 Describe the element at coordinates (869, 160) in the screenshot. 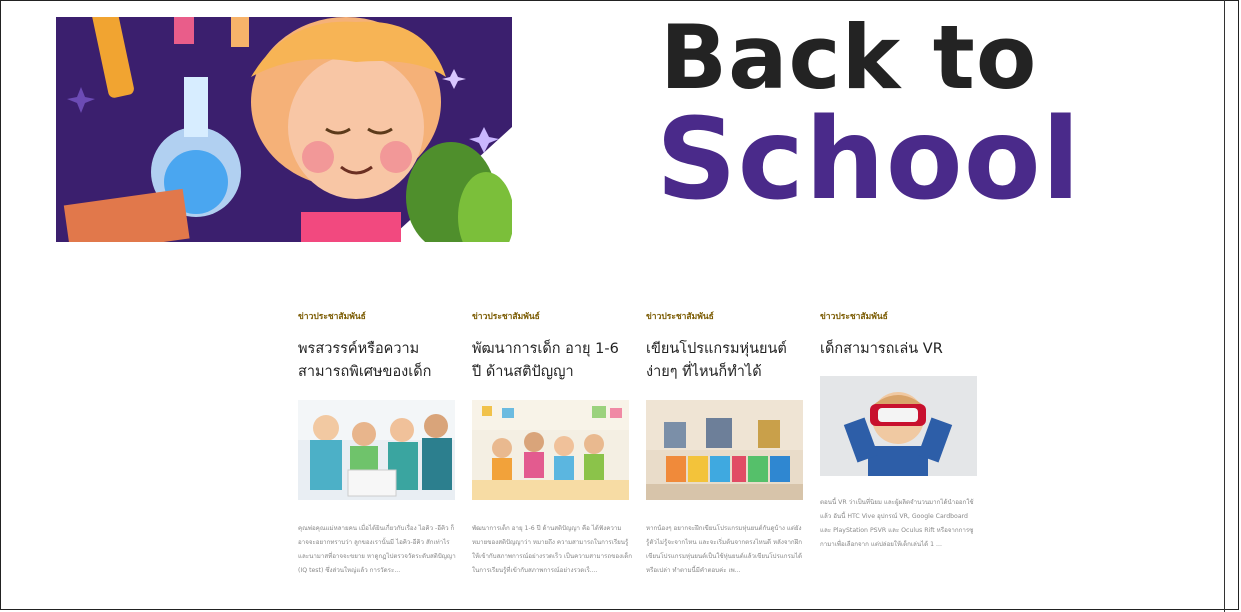

I see `banner-title-line2: School` at that location.